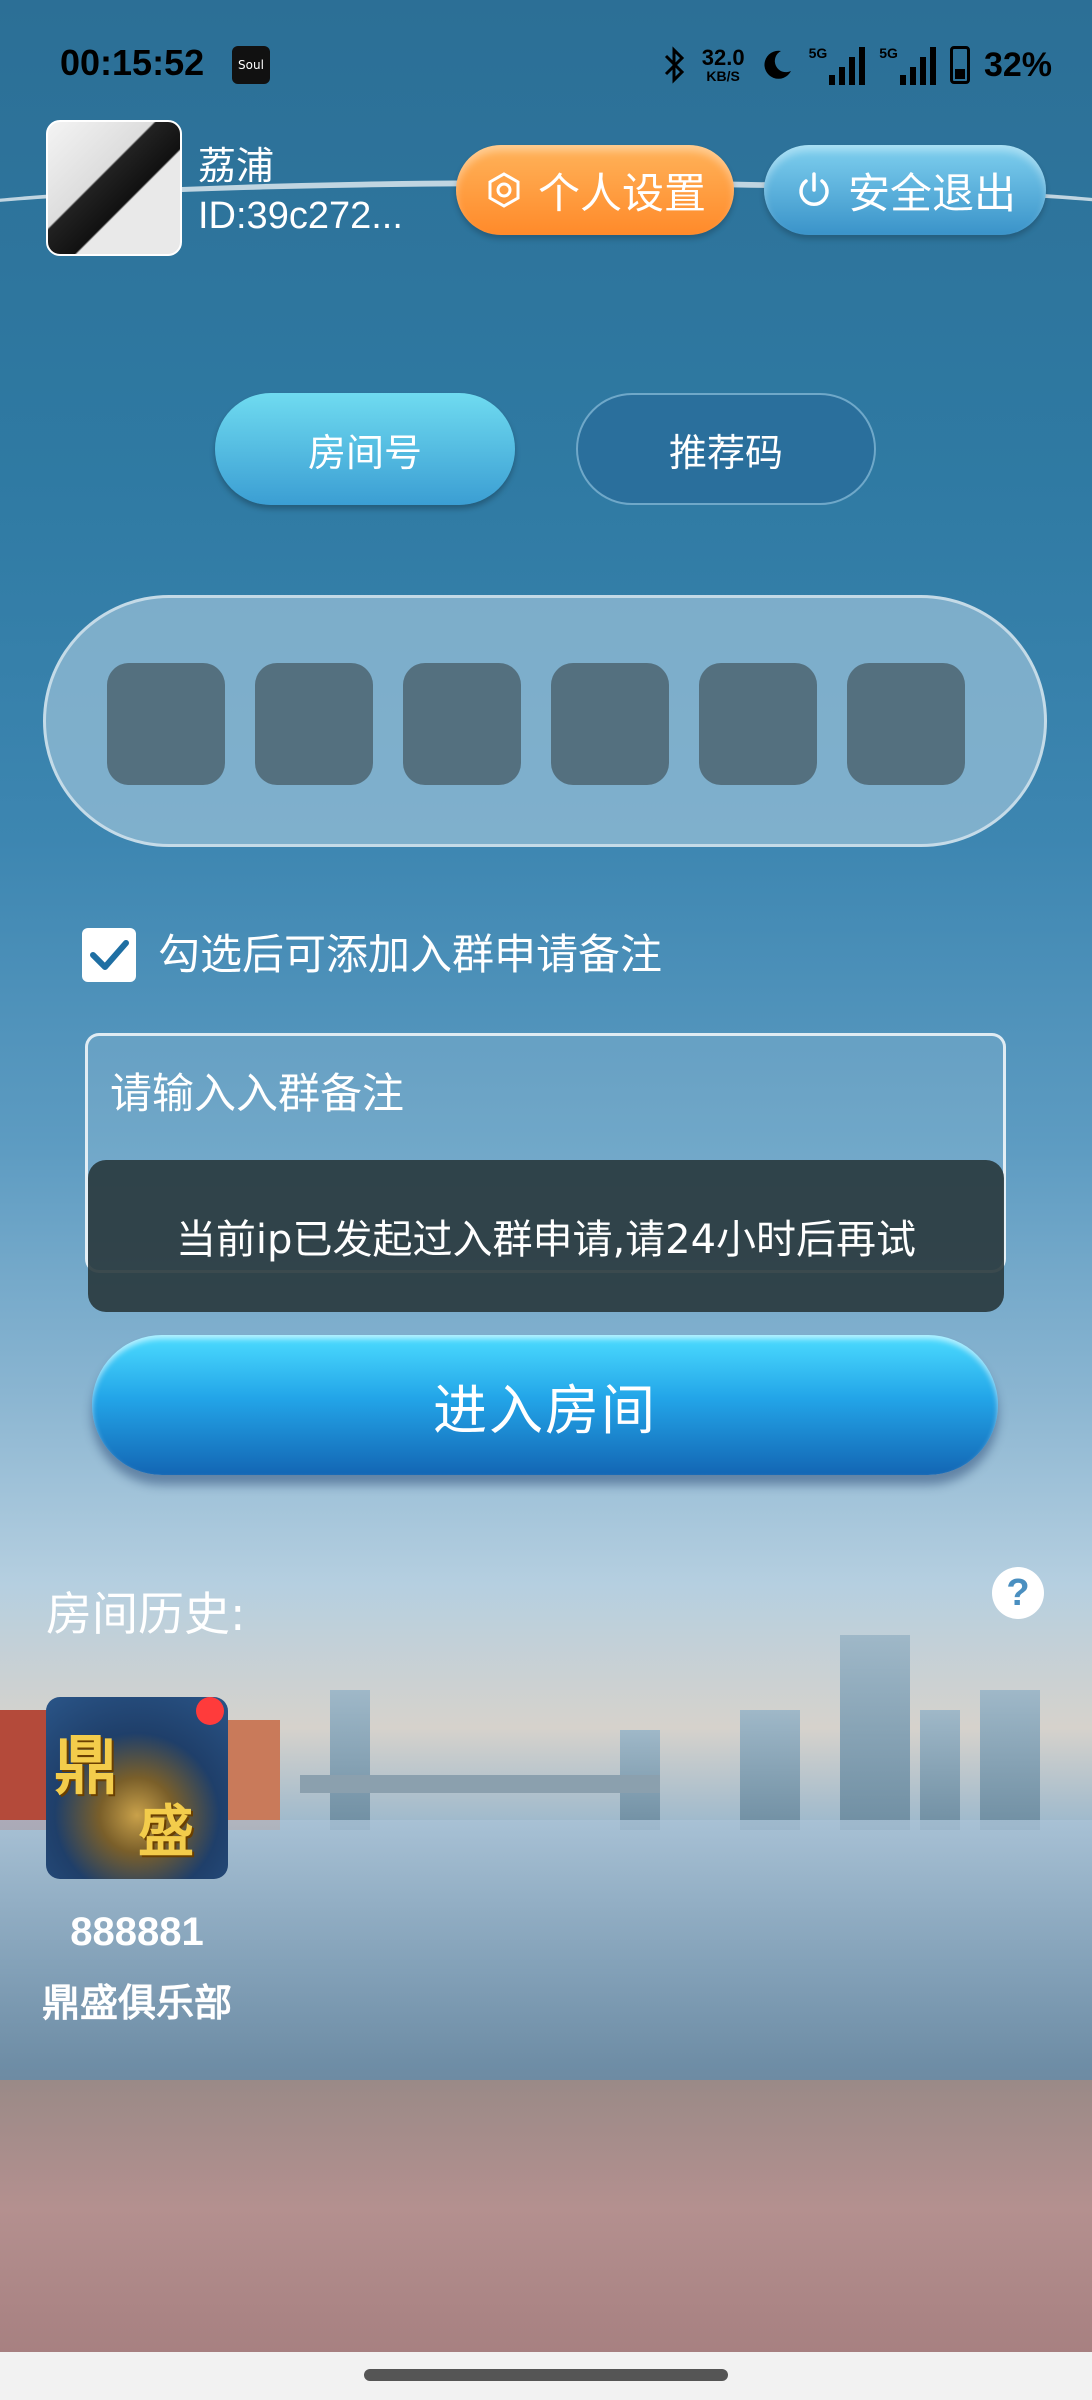 The height and width of the screenshot is (2400, 1092). What do you see at coordinates (546, 1236) in the screenshot?
I see `toast-message: 当前ip已发起过入群申请,请24小时后再试` at bounding box center [546, 1236].